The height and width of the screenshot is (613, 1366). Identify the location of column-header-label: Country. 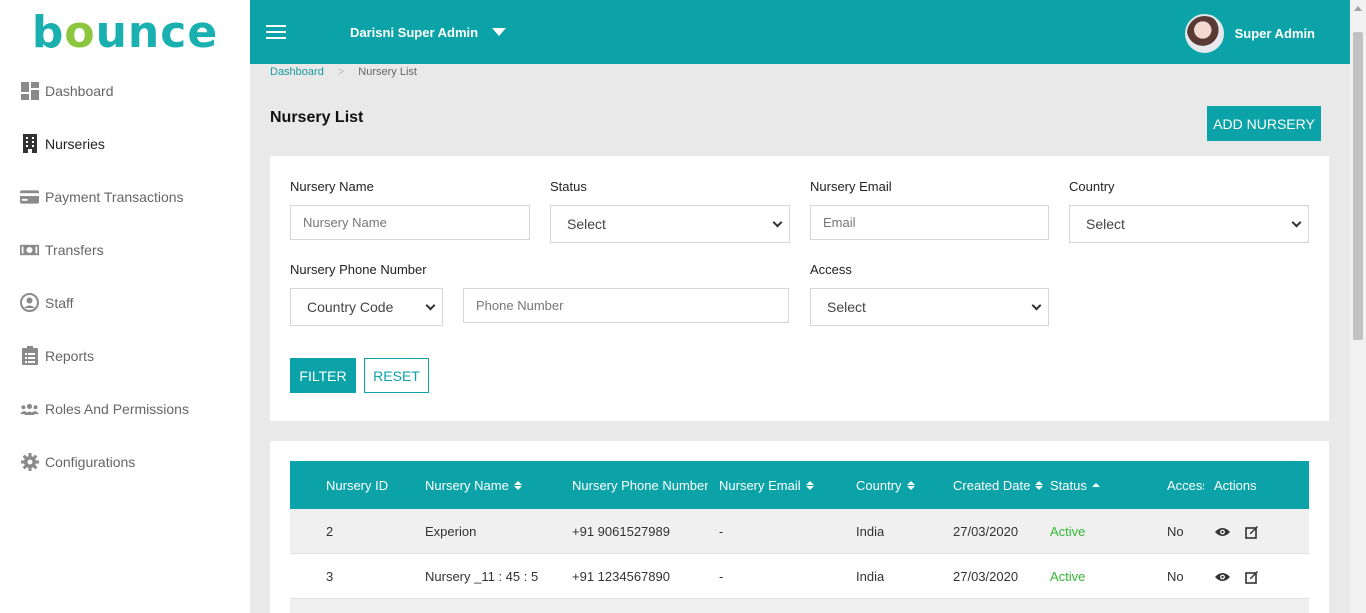
(879, 485).